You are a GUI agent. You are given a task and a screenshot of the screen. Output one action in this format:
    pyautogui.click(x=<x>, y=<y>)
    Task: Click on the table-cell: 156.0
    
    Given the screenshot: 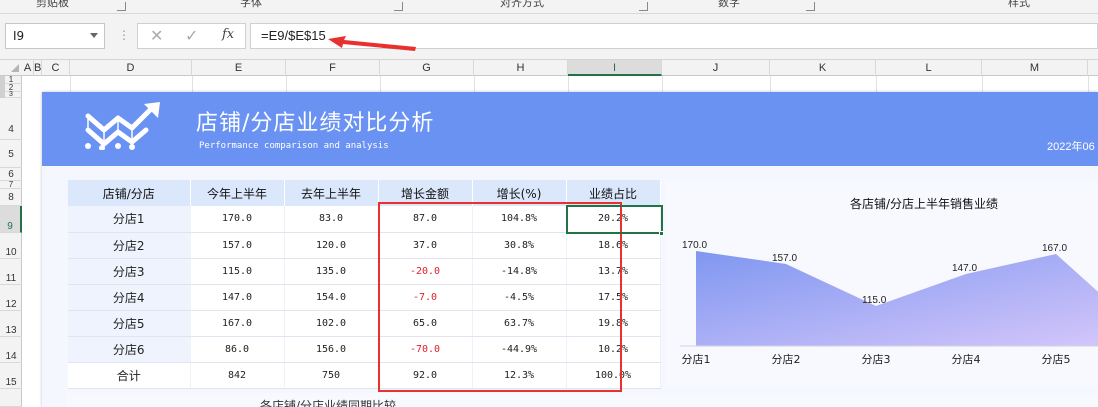 What is the action you would take?
    pyautogui.click(x=331, y=349)
    